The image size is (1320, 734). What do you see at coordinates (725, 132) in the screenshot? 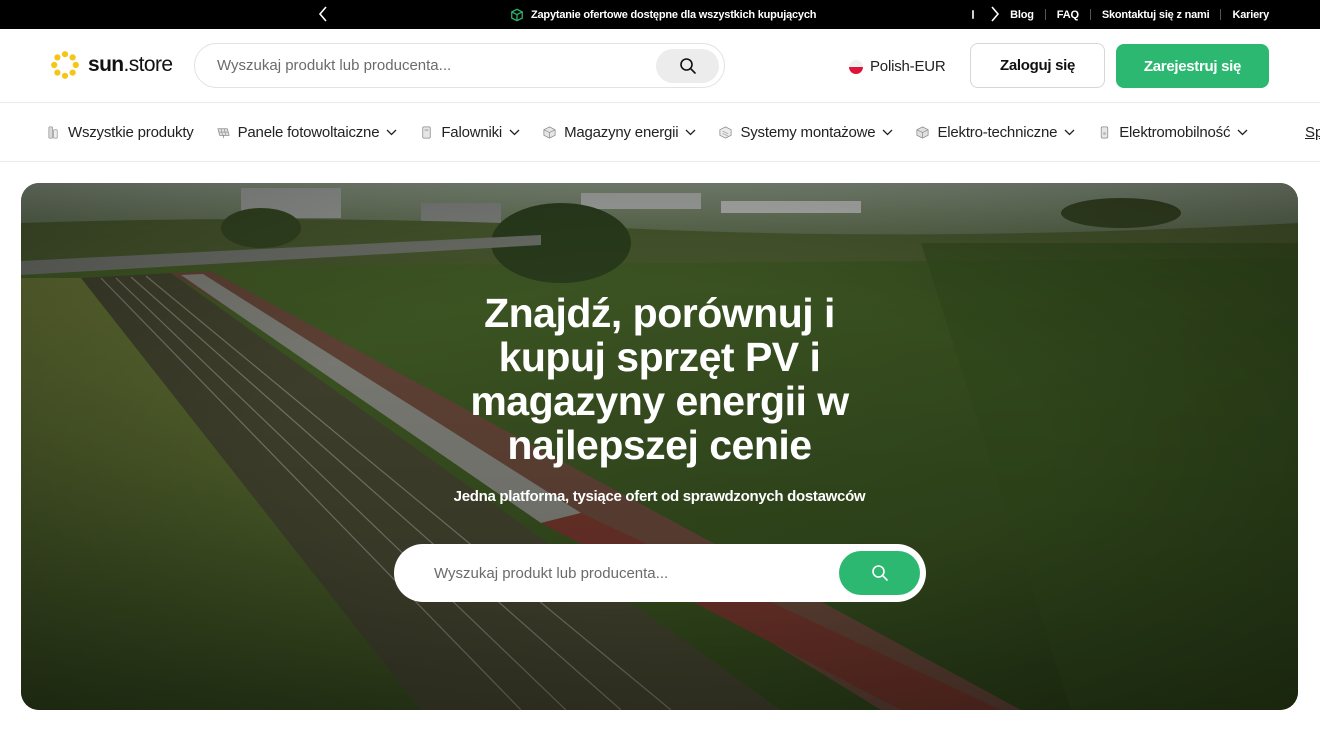
I see `mounting-icon` at bounding box center [725, 132].